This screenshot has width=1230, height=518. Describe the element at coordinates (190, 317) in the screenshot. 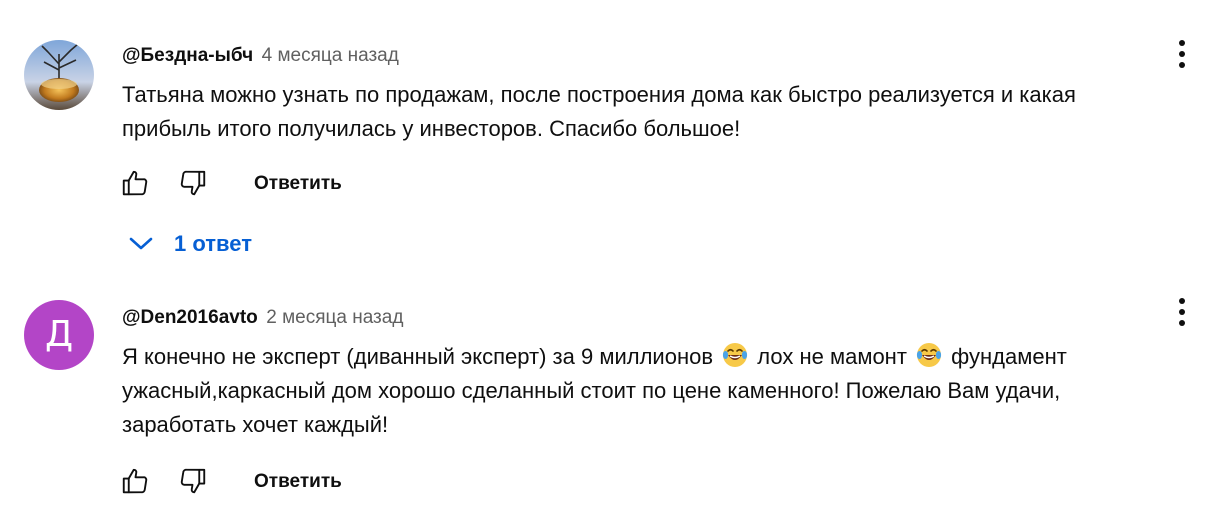

I see `author-name: @Den2016avto` at that location.